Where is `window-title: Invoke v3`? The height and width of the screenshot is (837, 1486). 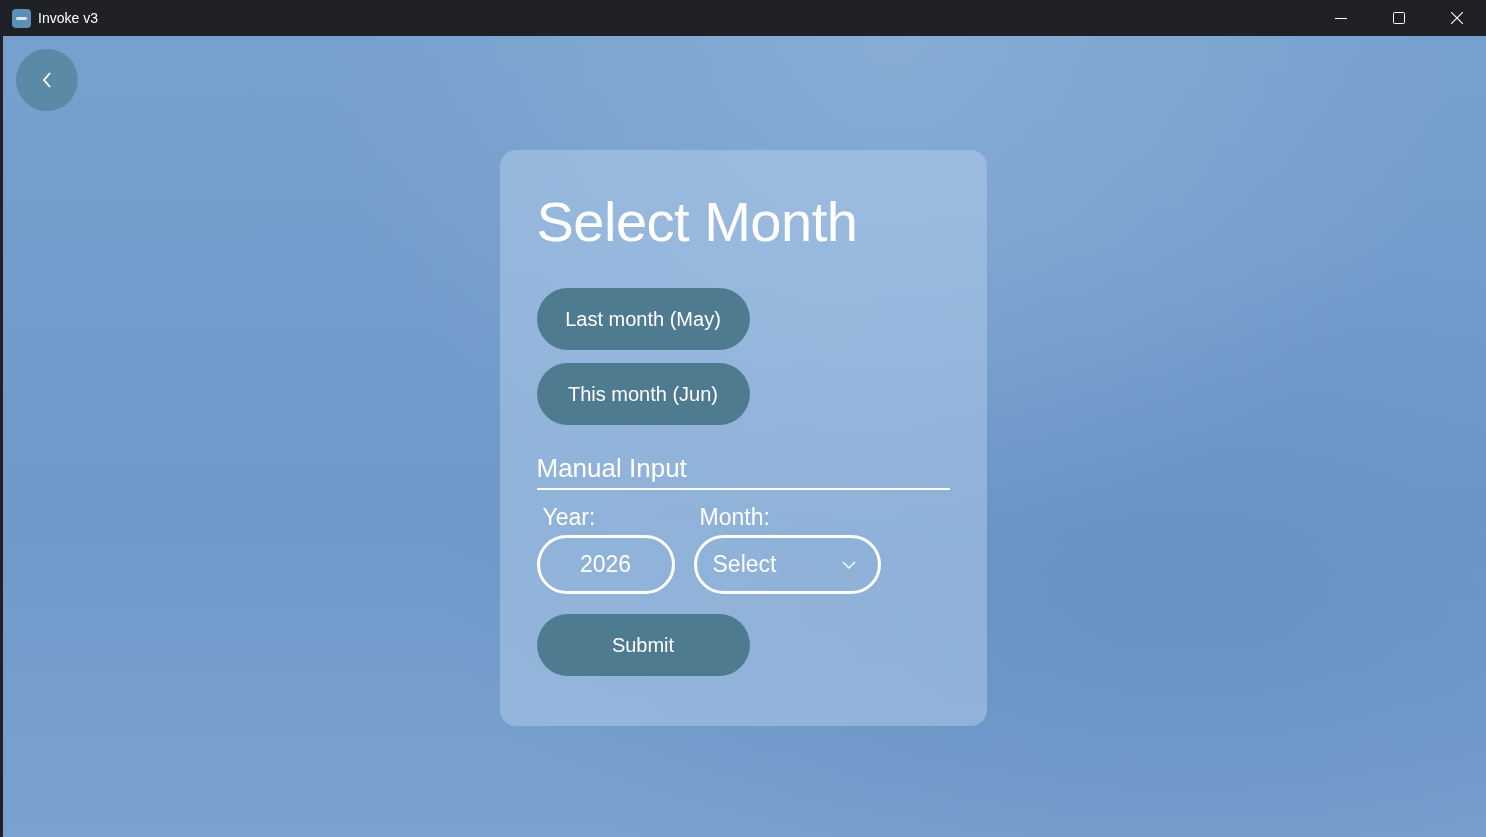 window-title: Invoke v3 is located at coordinates (68, 18).